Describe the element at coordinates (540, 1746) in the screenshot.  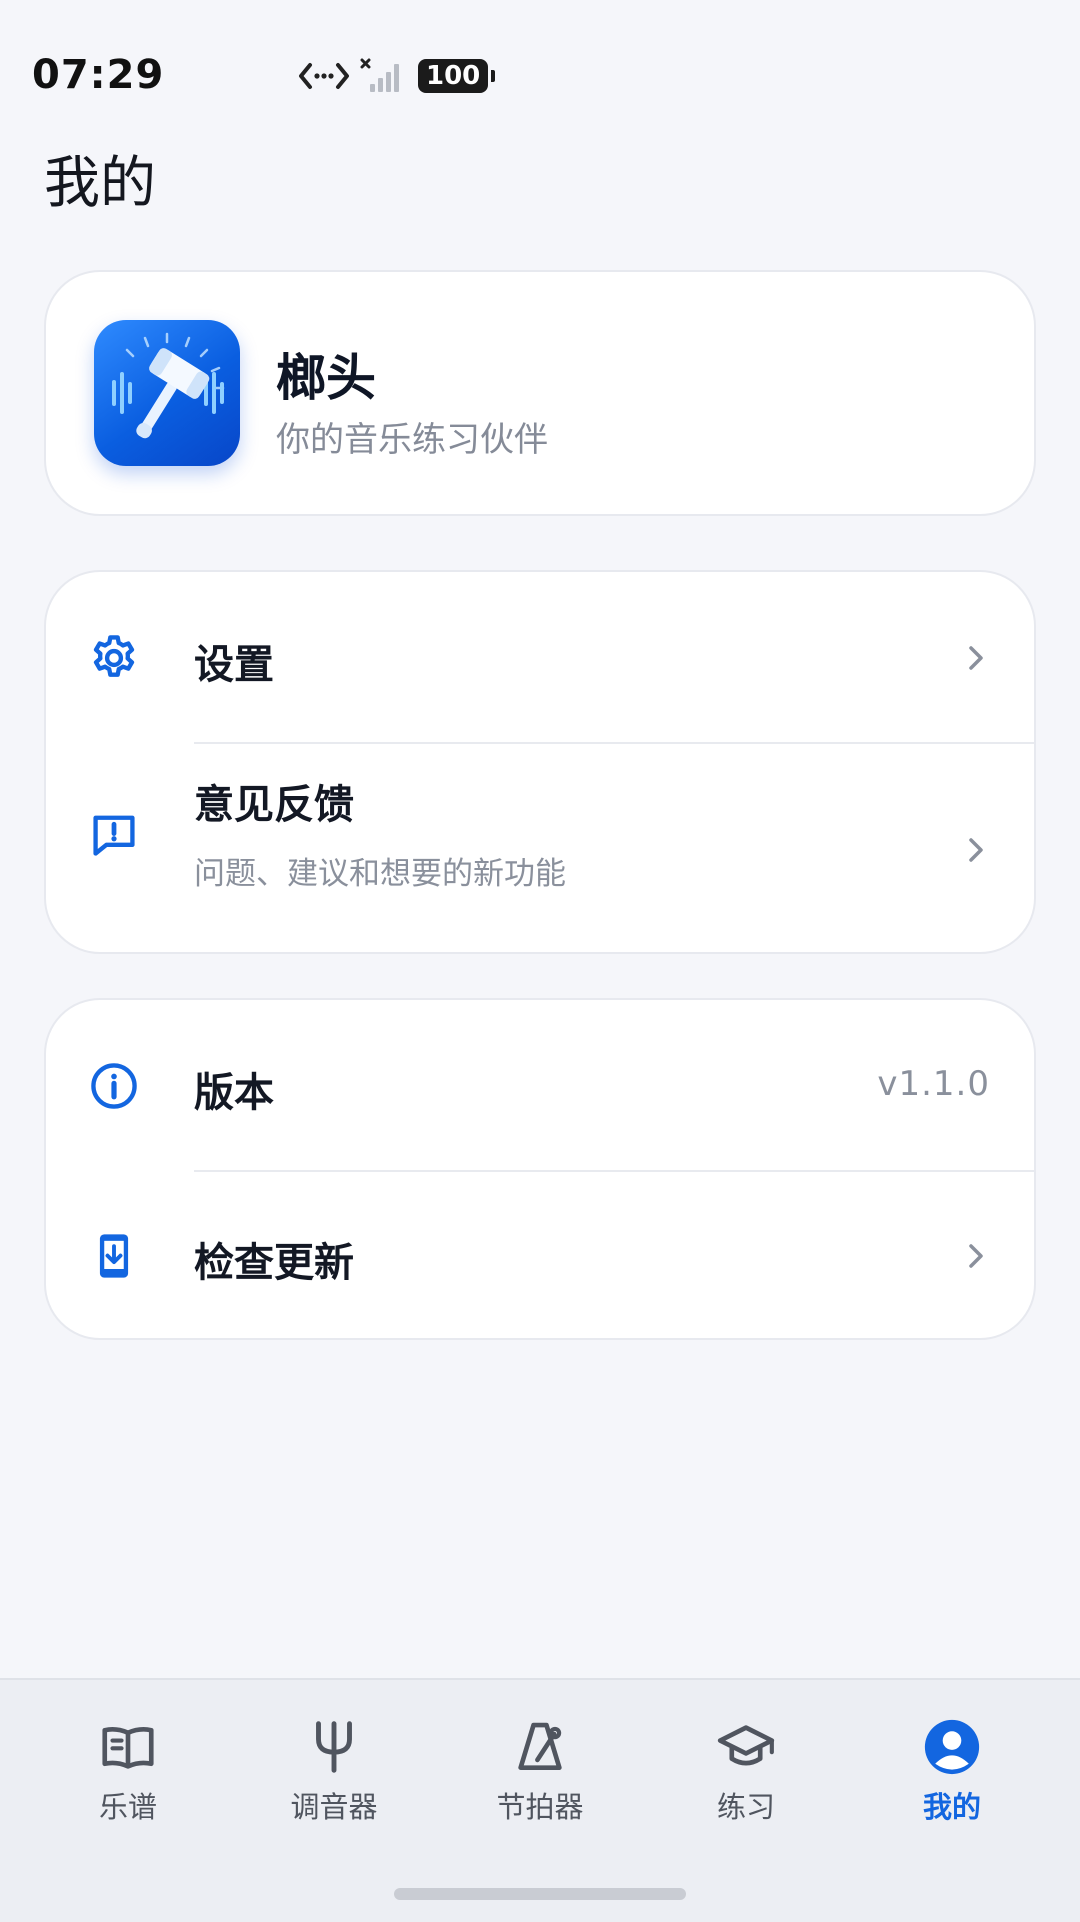
I see `metronome-icon` at that location.